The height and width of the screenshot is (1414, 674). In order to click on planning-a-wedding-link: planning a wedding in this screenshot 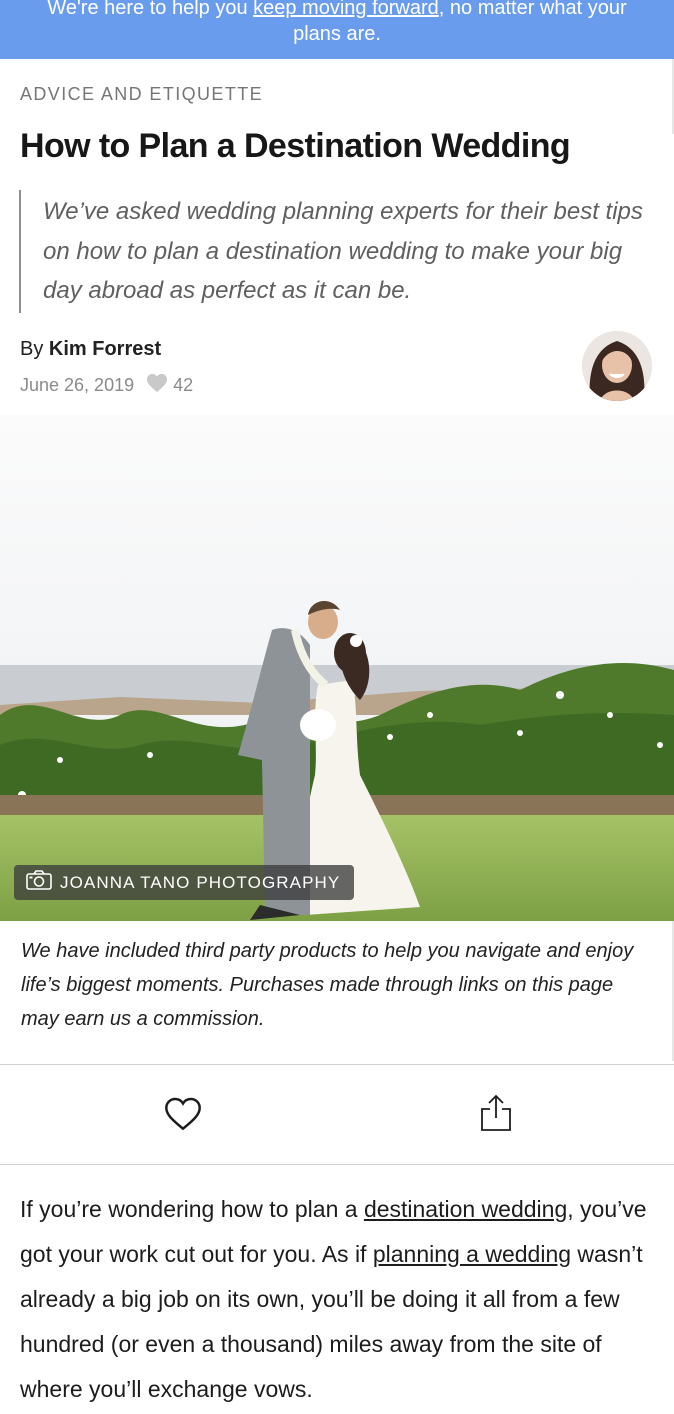, I will do `click(472, 1254)`.